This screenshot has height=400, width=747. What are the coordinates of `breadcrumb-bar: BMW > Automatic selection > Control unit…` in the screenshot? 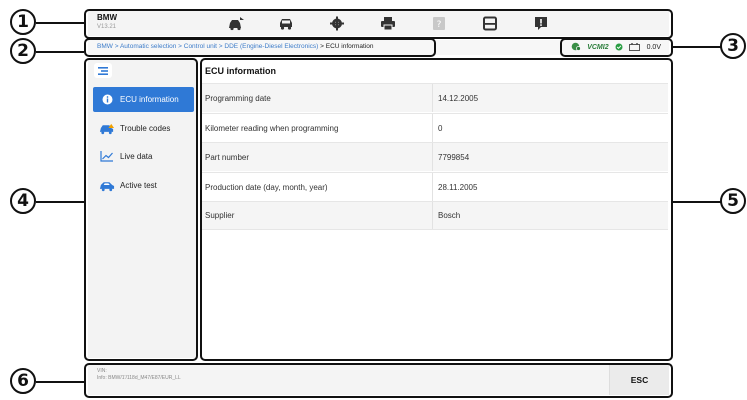 It's located at (378, 47).